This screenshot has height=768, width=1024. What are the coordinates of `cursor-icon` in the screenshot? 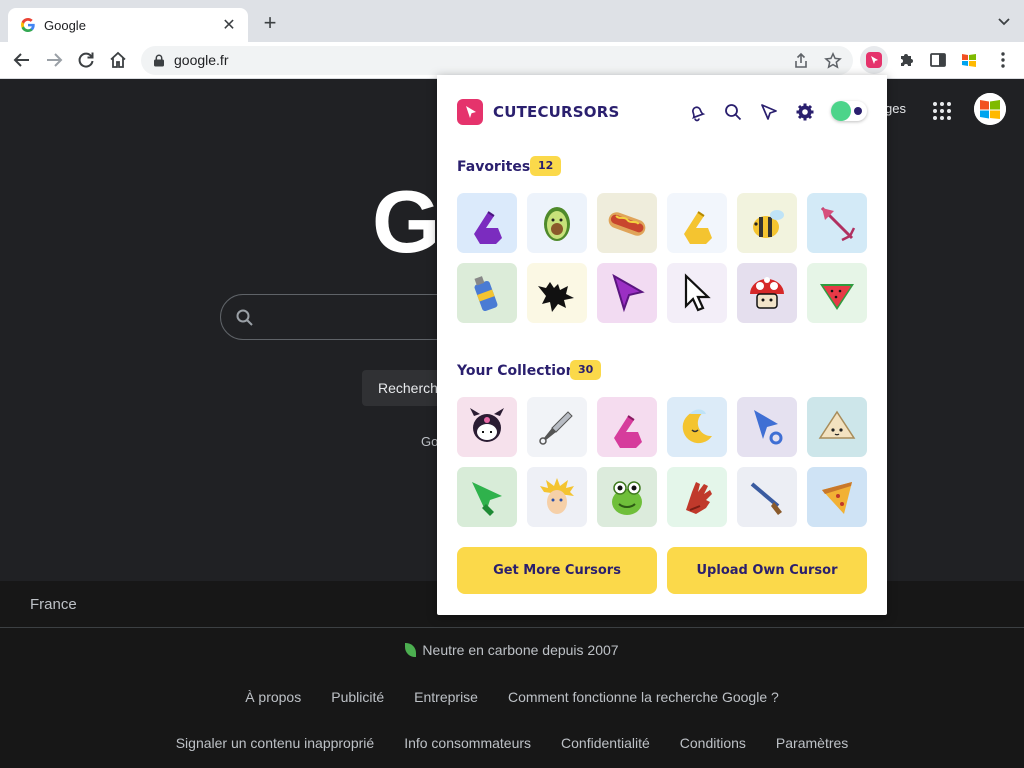 It's located at (769, 112).